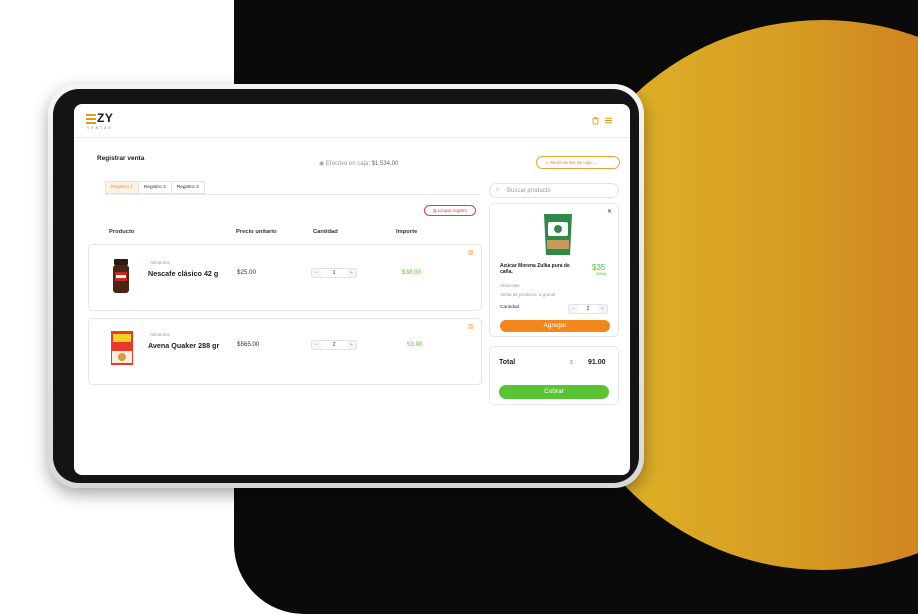 The image size is (918, 614). I want to click on quaker-box-image, so click(122, 348).